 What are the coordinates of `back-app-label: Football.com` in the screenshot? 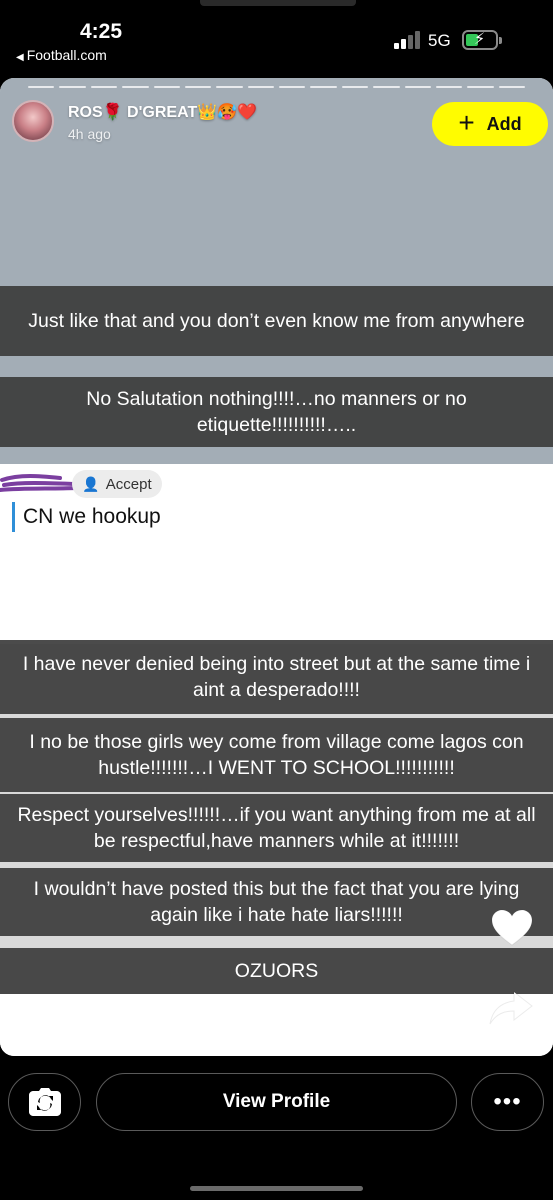 It's located at (66, 55).